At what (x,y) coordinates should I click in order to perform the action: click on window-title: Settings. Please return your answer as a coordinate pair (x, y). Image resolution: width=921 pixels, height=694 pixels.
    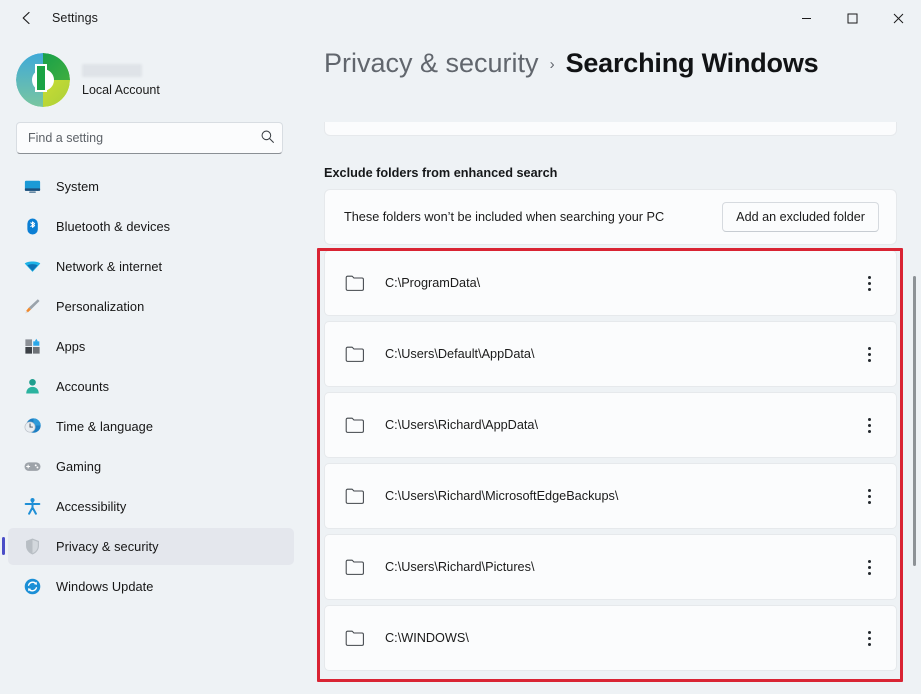
    Looking at the image, I should click on (75, 18).